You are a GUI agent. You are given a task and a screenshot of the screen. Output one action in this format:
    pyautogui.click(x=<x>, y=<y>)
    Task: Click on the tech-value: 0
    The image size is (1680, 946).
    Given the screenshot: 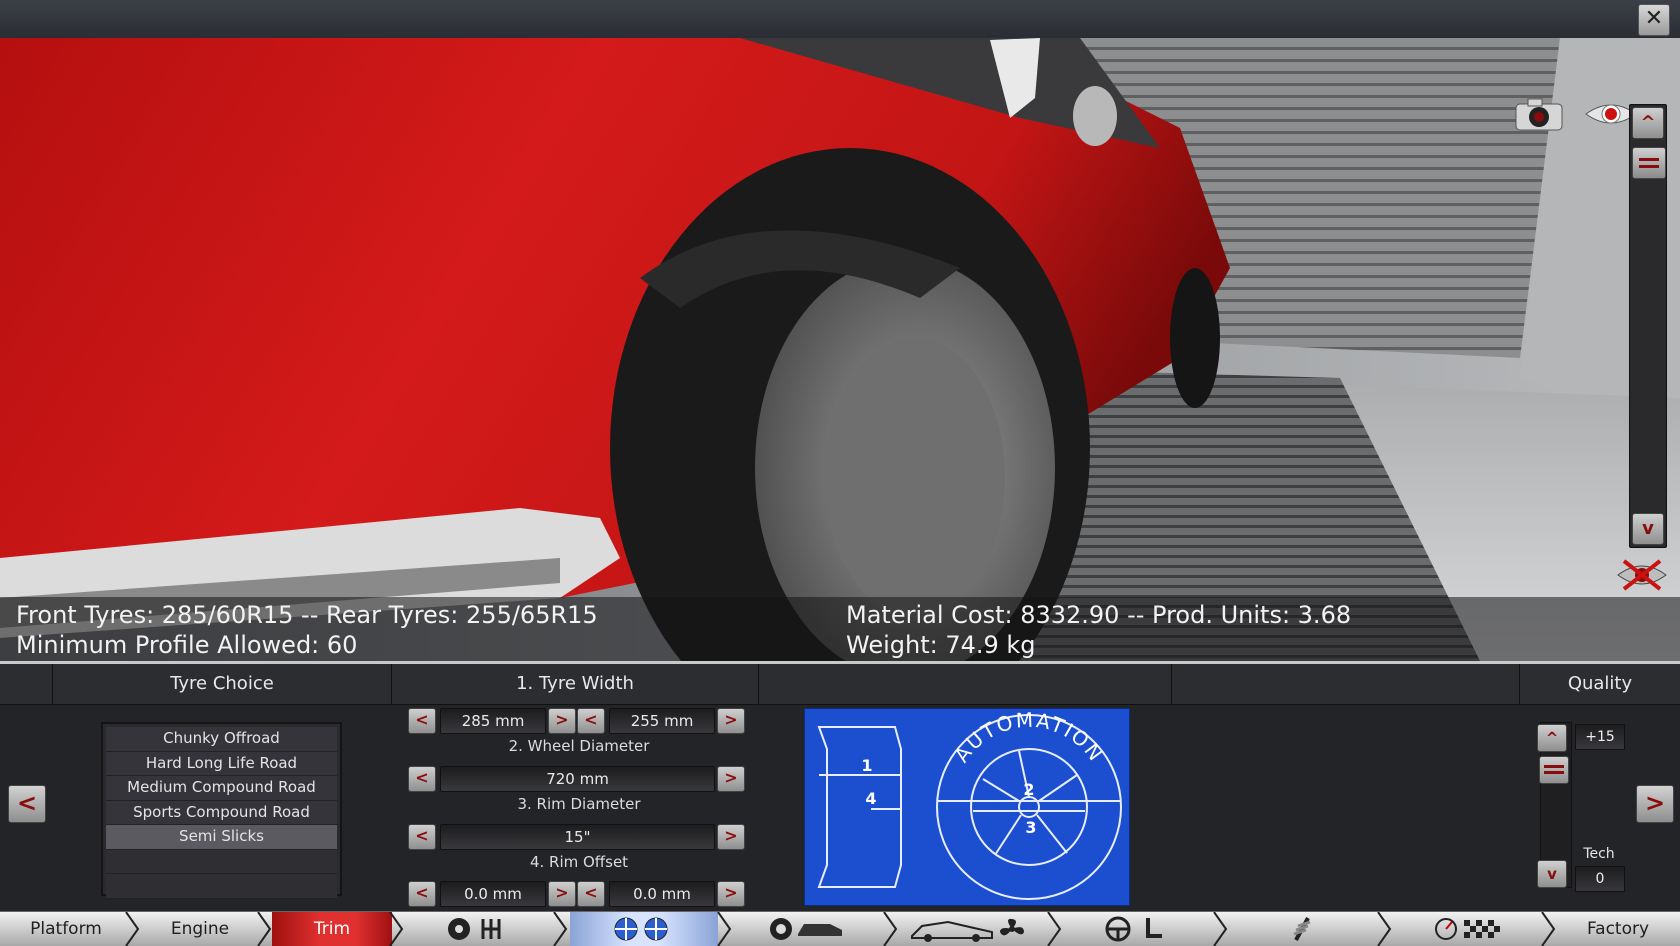 What is the action you would take?
    pyautogui.click(x=1600, y=879)
    